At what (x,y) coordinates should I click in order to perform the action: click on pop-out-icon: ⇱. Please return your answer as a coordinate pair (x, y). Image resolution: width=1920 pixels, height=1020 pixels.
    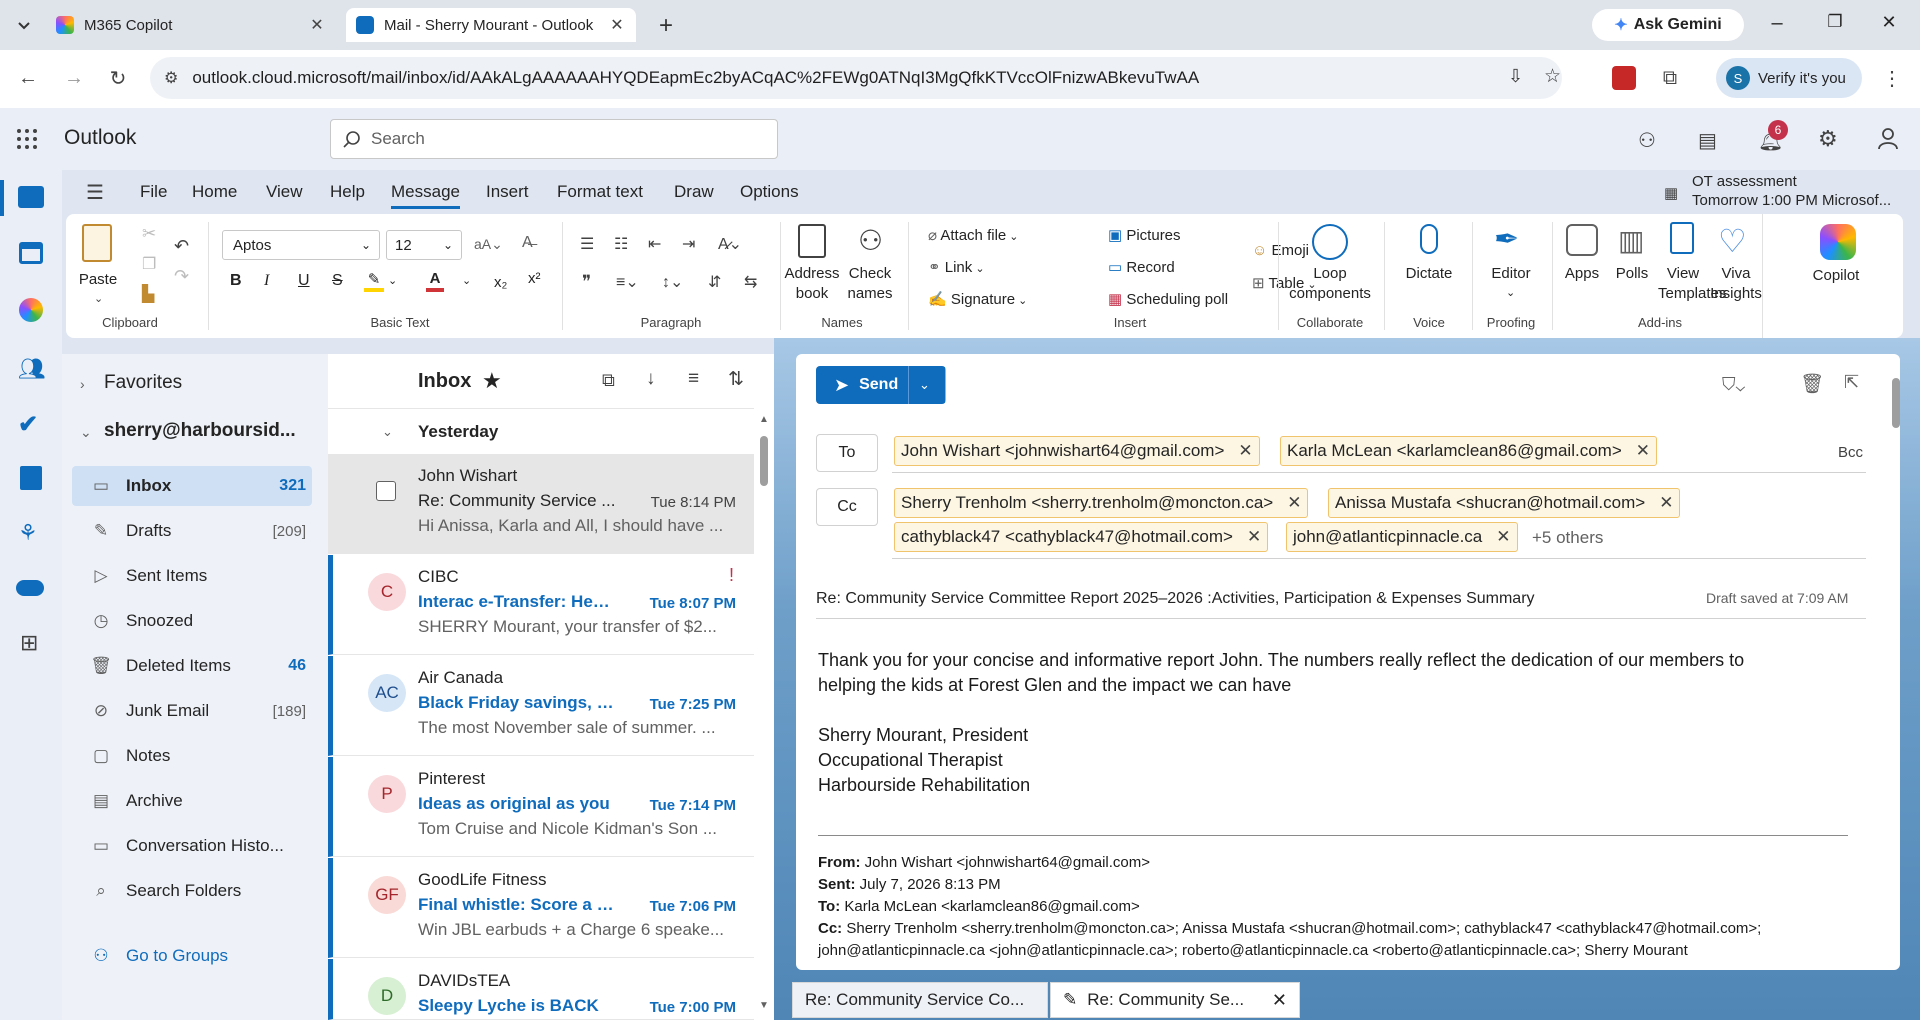
    Looking at the image, I should click on (1851, 382).